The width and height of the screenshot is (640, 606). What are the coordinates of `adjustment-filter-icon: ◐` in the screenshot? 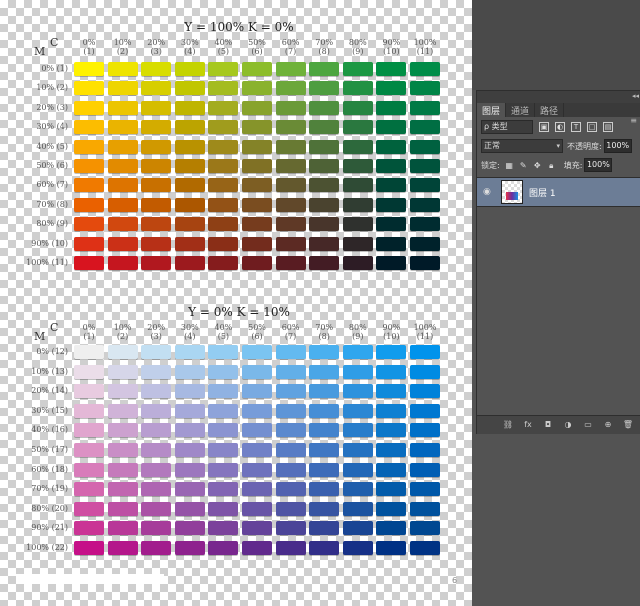 It's located at (560, 127).